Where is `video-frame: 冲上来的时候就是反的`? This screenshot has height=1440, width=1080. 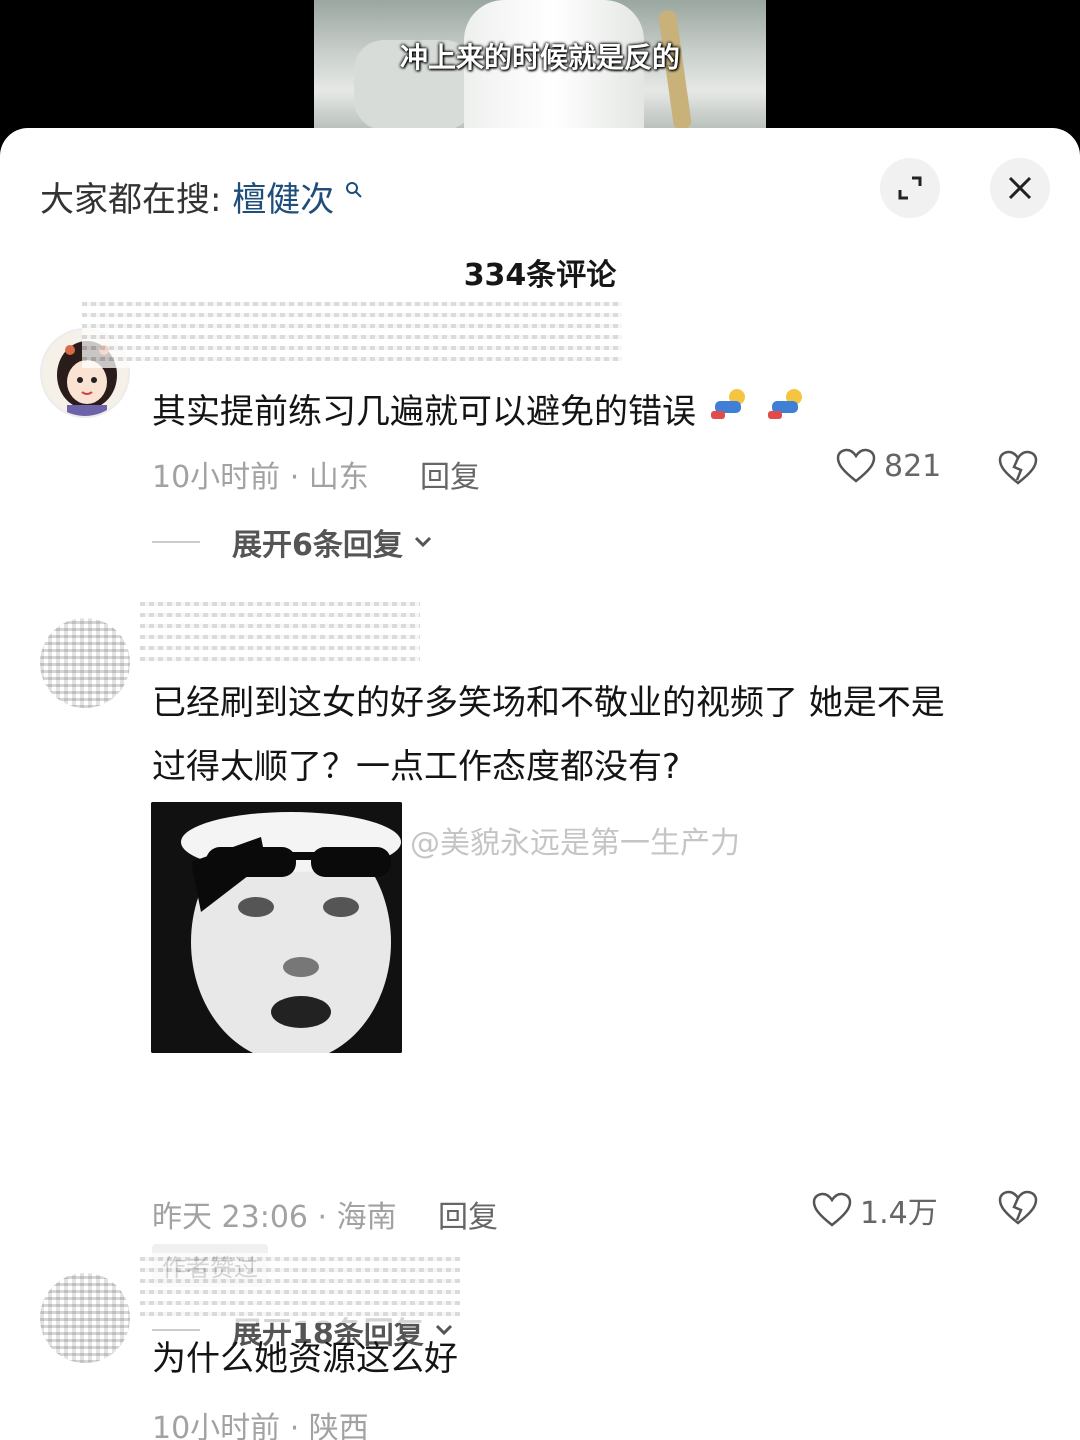 video-frame: 冲上来的时候就是反的 is located at coordinates (540, 65).